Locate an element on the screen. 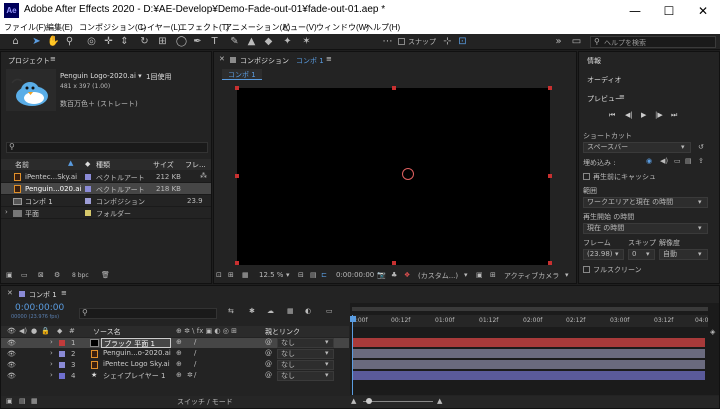 This screenshot has width=720, height=409. composition-tab: コンポジション is located at coordinates (264, 61).